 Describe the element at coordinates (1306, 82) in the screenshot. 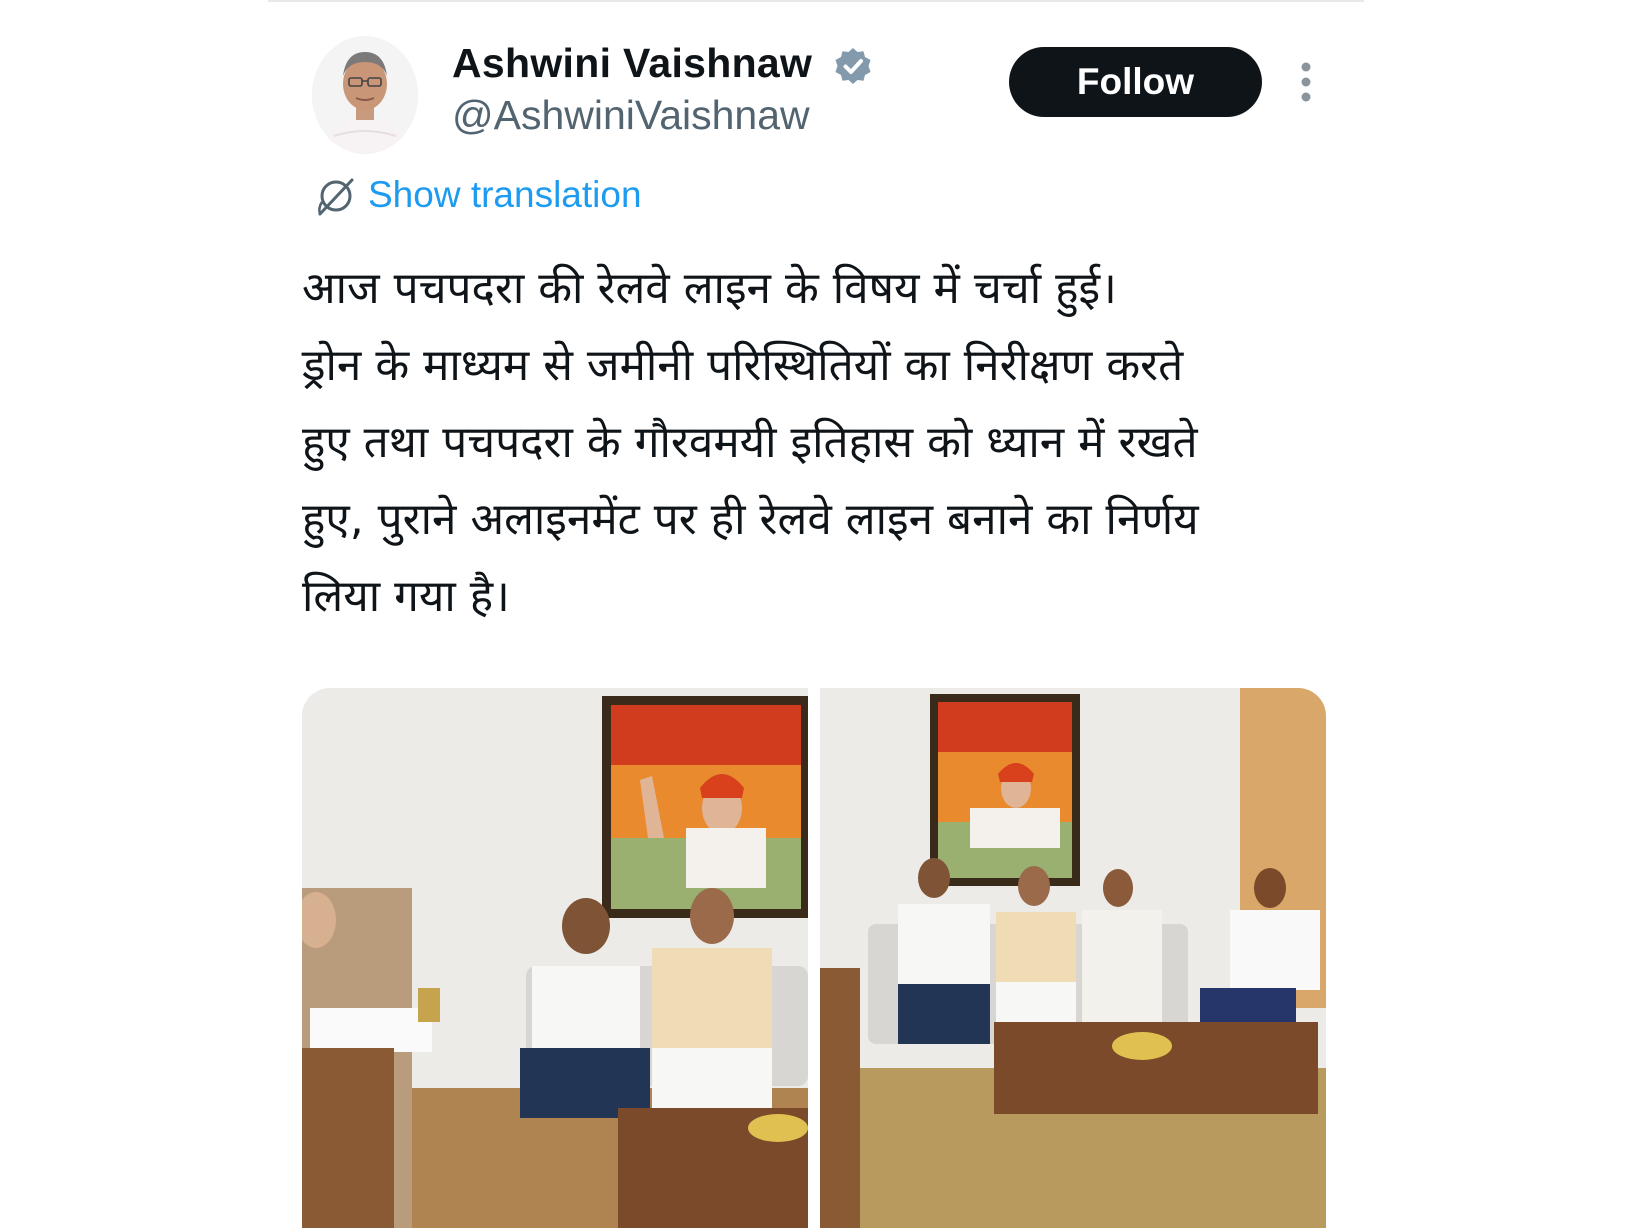

I see `more-vertical-icon` at that location.